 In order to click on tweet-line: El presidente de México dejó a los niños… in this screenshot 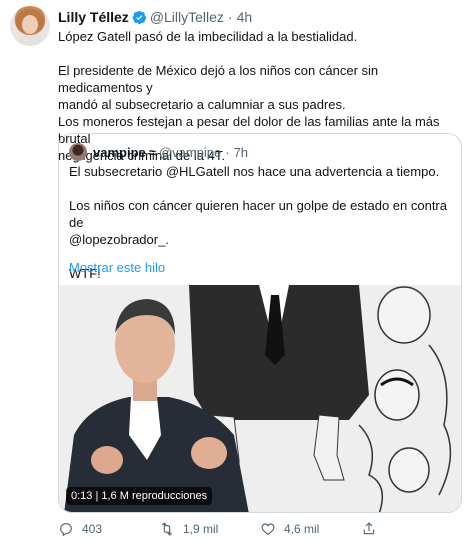, I will do `click(218, 79)`.